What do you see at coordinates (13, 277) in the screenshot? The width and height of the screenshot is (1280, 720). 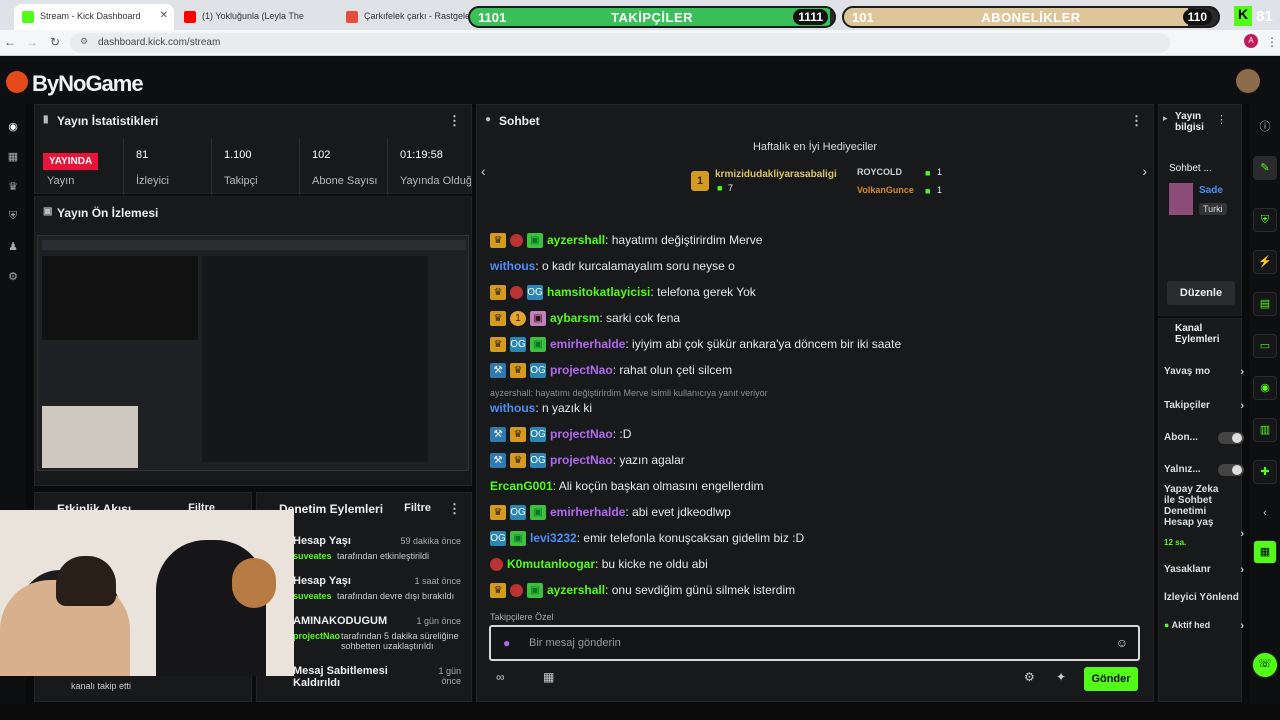 I see `settings-icon: ⚙` at bounding box center [13, 277].